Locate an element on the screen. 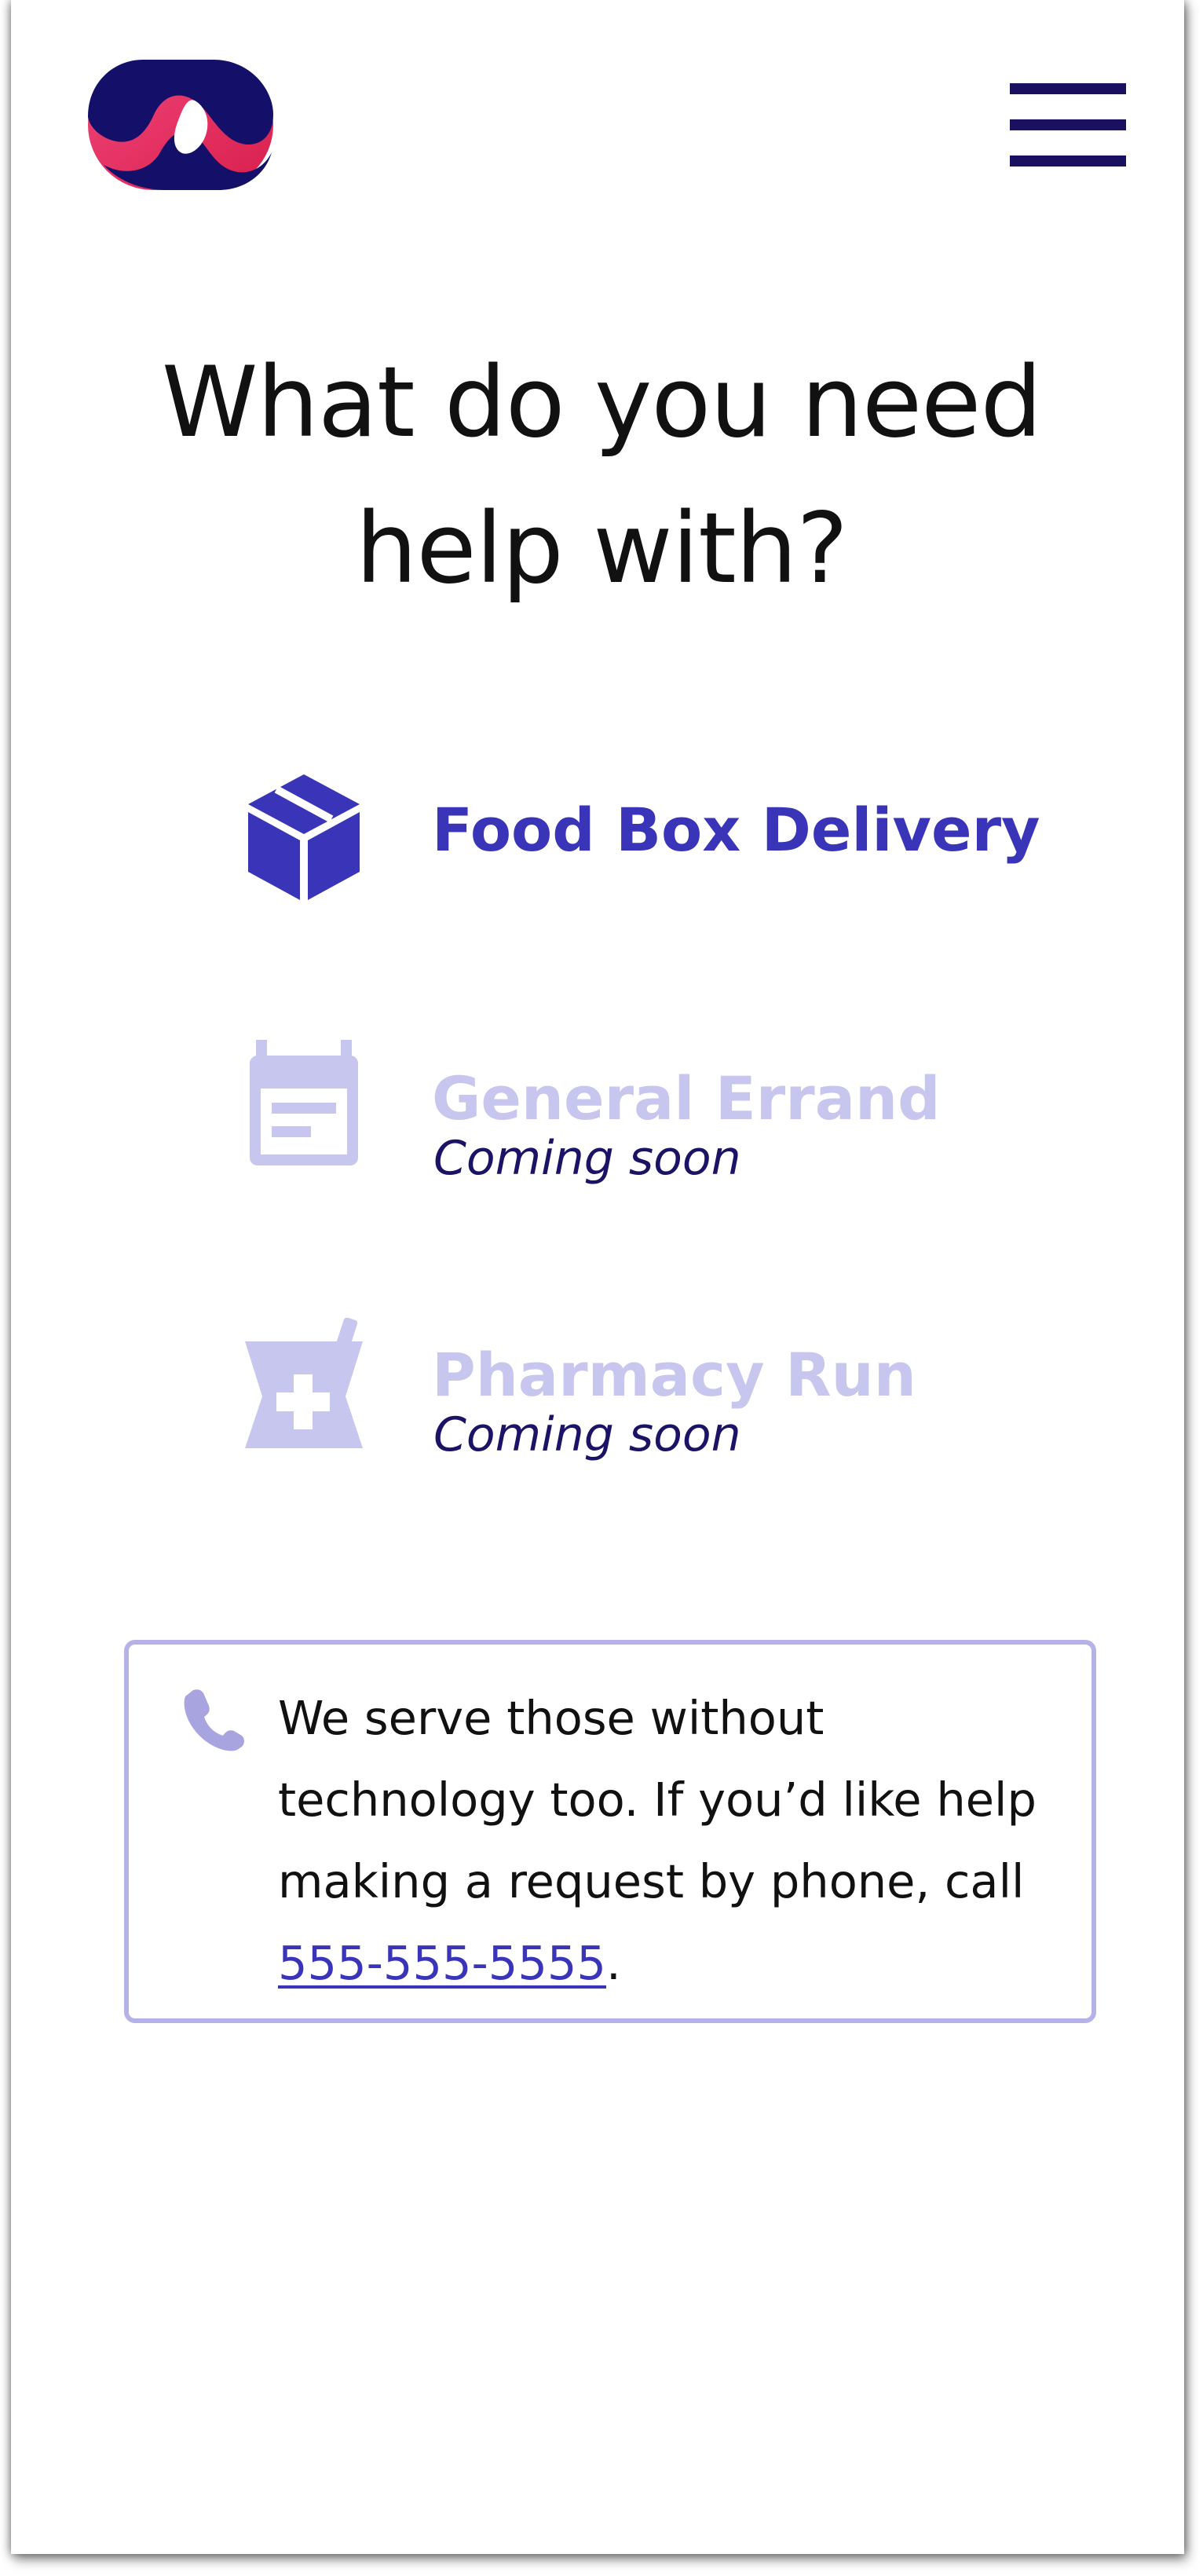  box-icon is located at coordinates (304, 837).